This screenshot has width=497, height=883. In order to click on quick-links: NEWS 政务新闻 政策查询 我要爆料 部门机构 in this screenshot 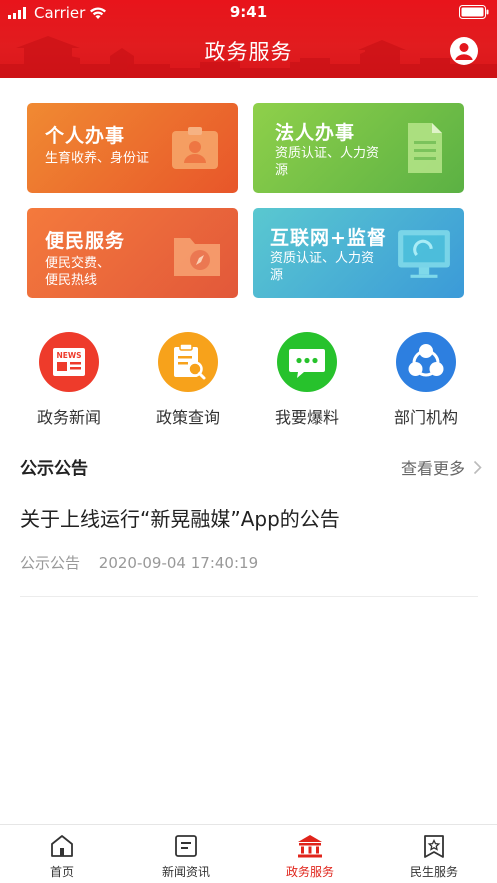, I will do `click(248, 382)`.